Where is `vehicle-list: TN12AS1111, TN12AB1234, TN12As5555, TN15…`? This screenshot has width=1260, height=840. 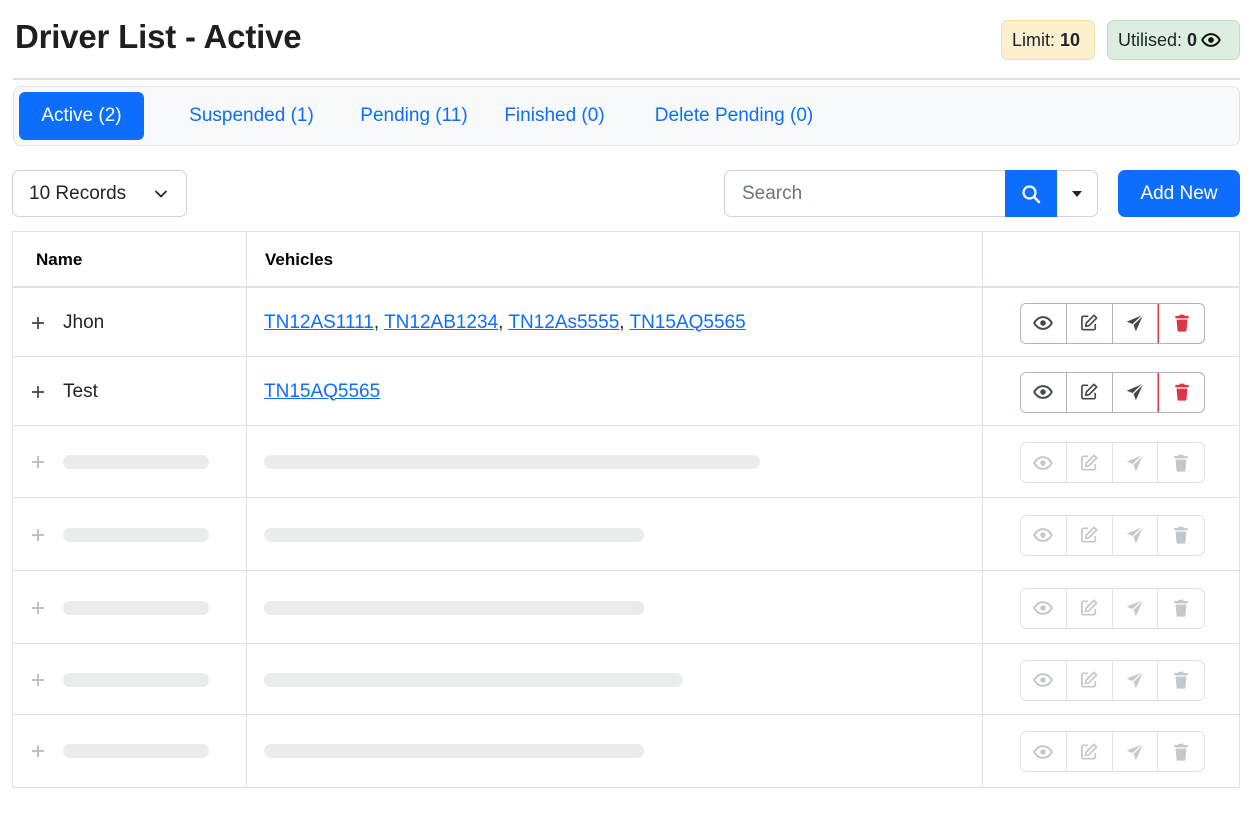 vehicle-list: TN12AS1111, TN12AB1234, TN12As5555, TN15… is located at coordinates (505, 323).